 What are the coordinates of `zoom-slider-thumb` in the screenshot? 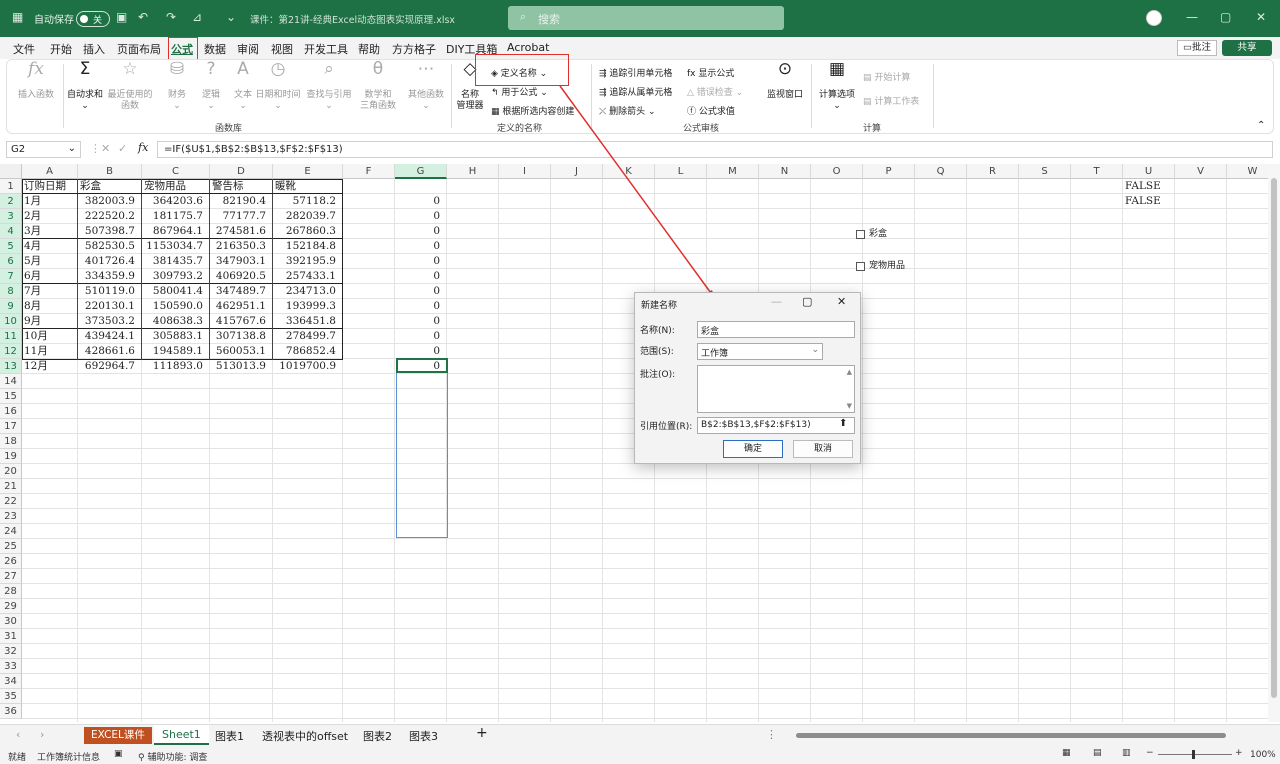 It's located at (1193, 754).